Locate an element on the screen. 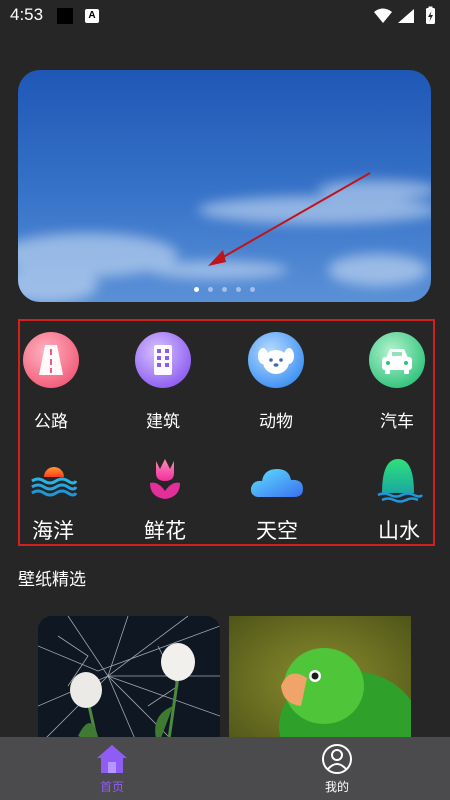 The height and width of the screenshot is (800, 450). notification-a-icon: A is located at coordinates (92, 16).